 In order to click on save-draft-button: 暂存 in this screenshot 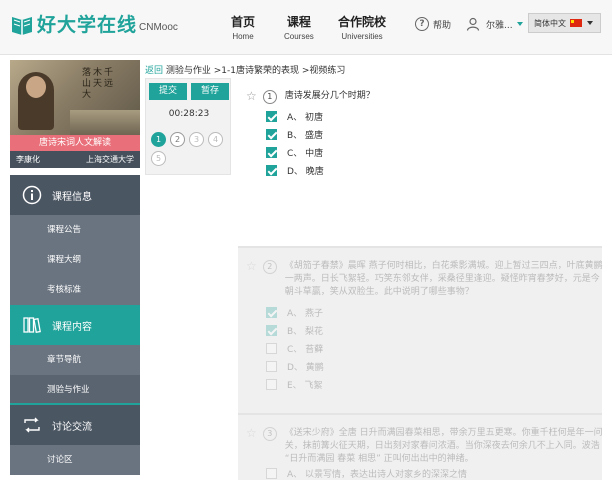, I will do `click(210, 91)`.